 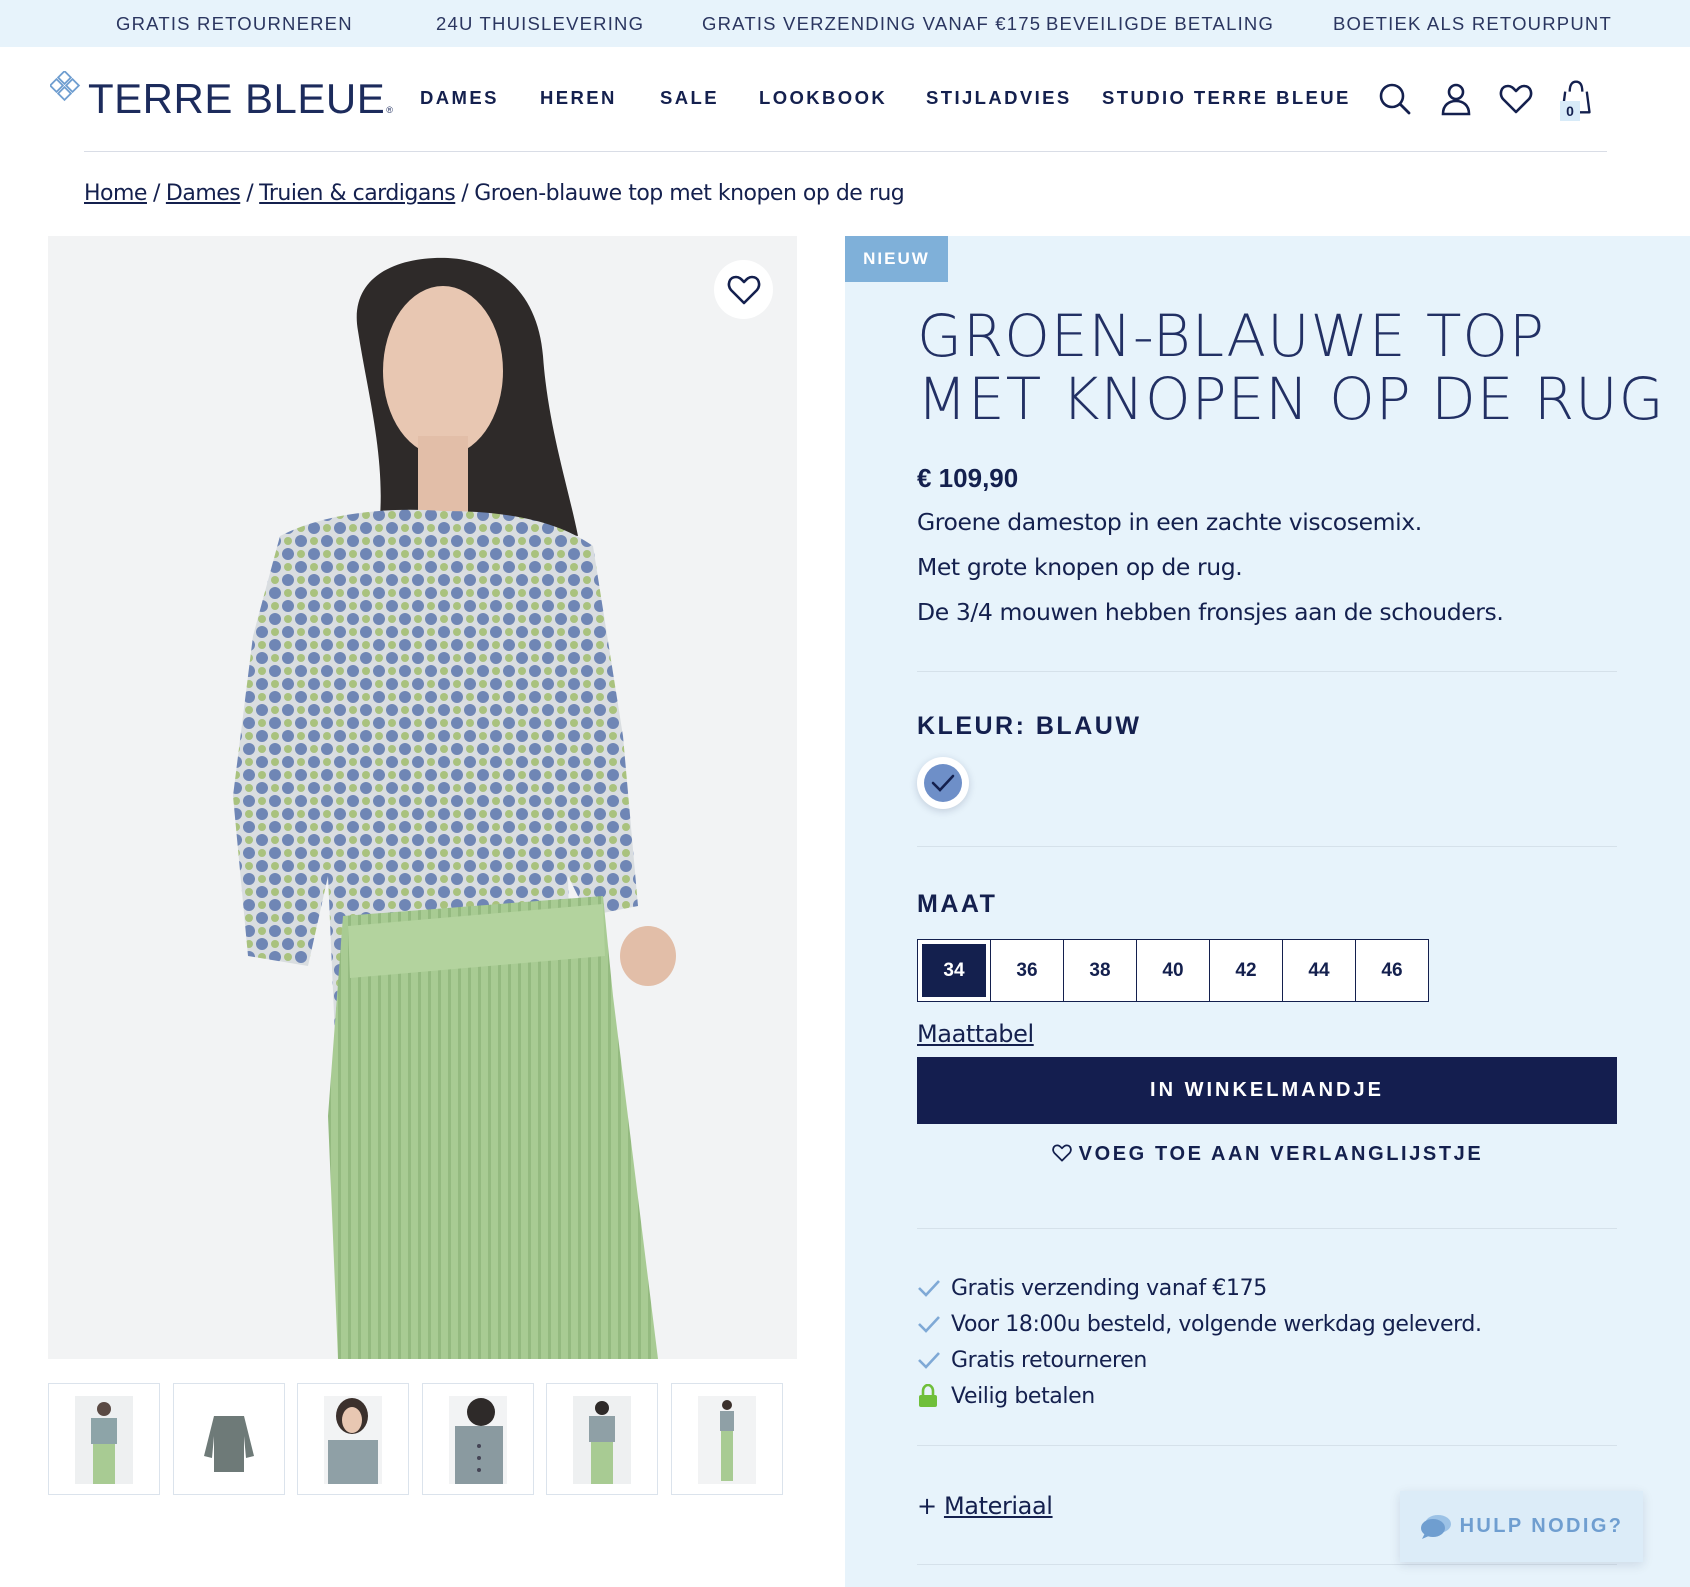 I want to click on nav-stijladvies: STIJLADVIES, so click(x=999, y=98).